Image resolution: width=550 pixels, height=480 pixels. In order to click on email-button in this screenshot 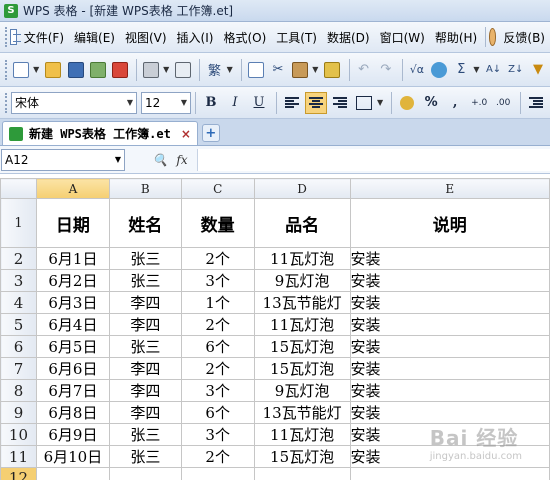, I will do `click(98, 70)`.